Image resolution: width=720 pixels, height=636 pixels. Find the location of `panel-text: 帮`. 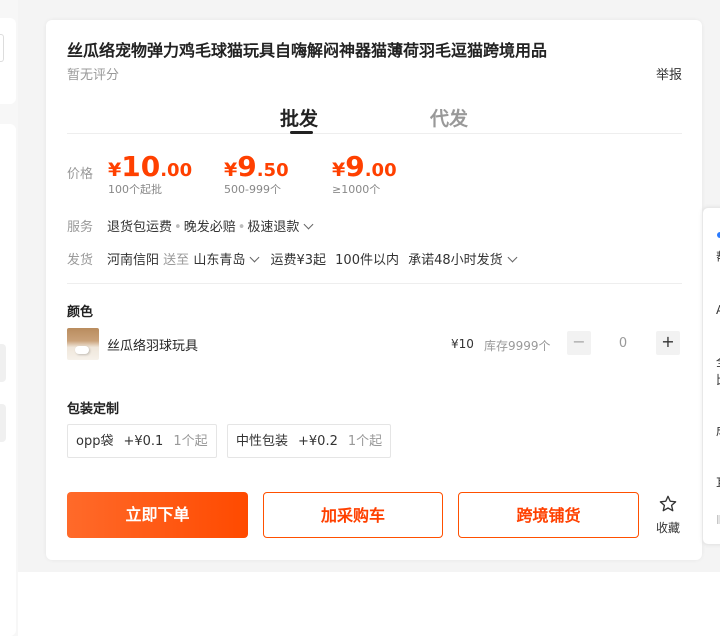

panel-text: 帮 is located at coordinates (718, 256).